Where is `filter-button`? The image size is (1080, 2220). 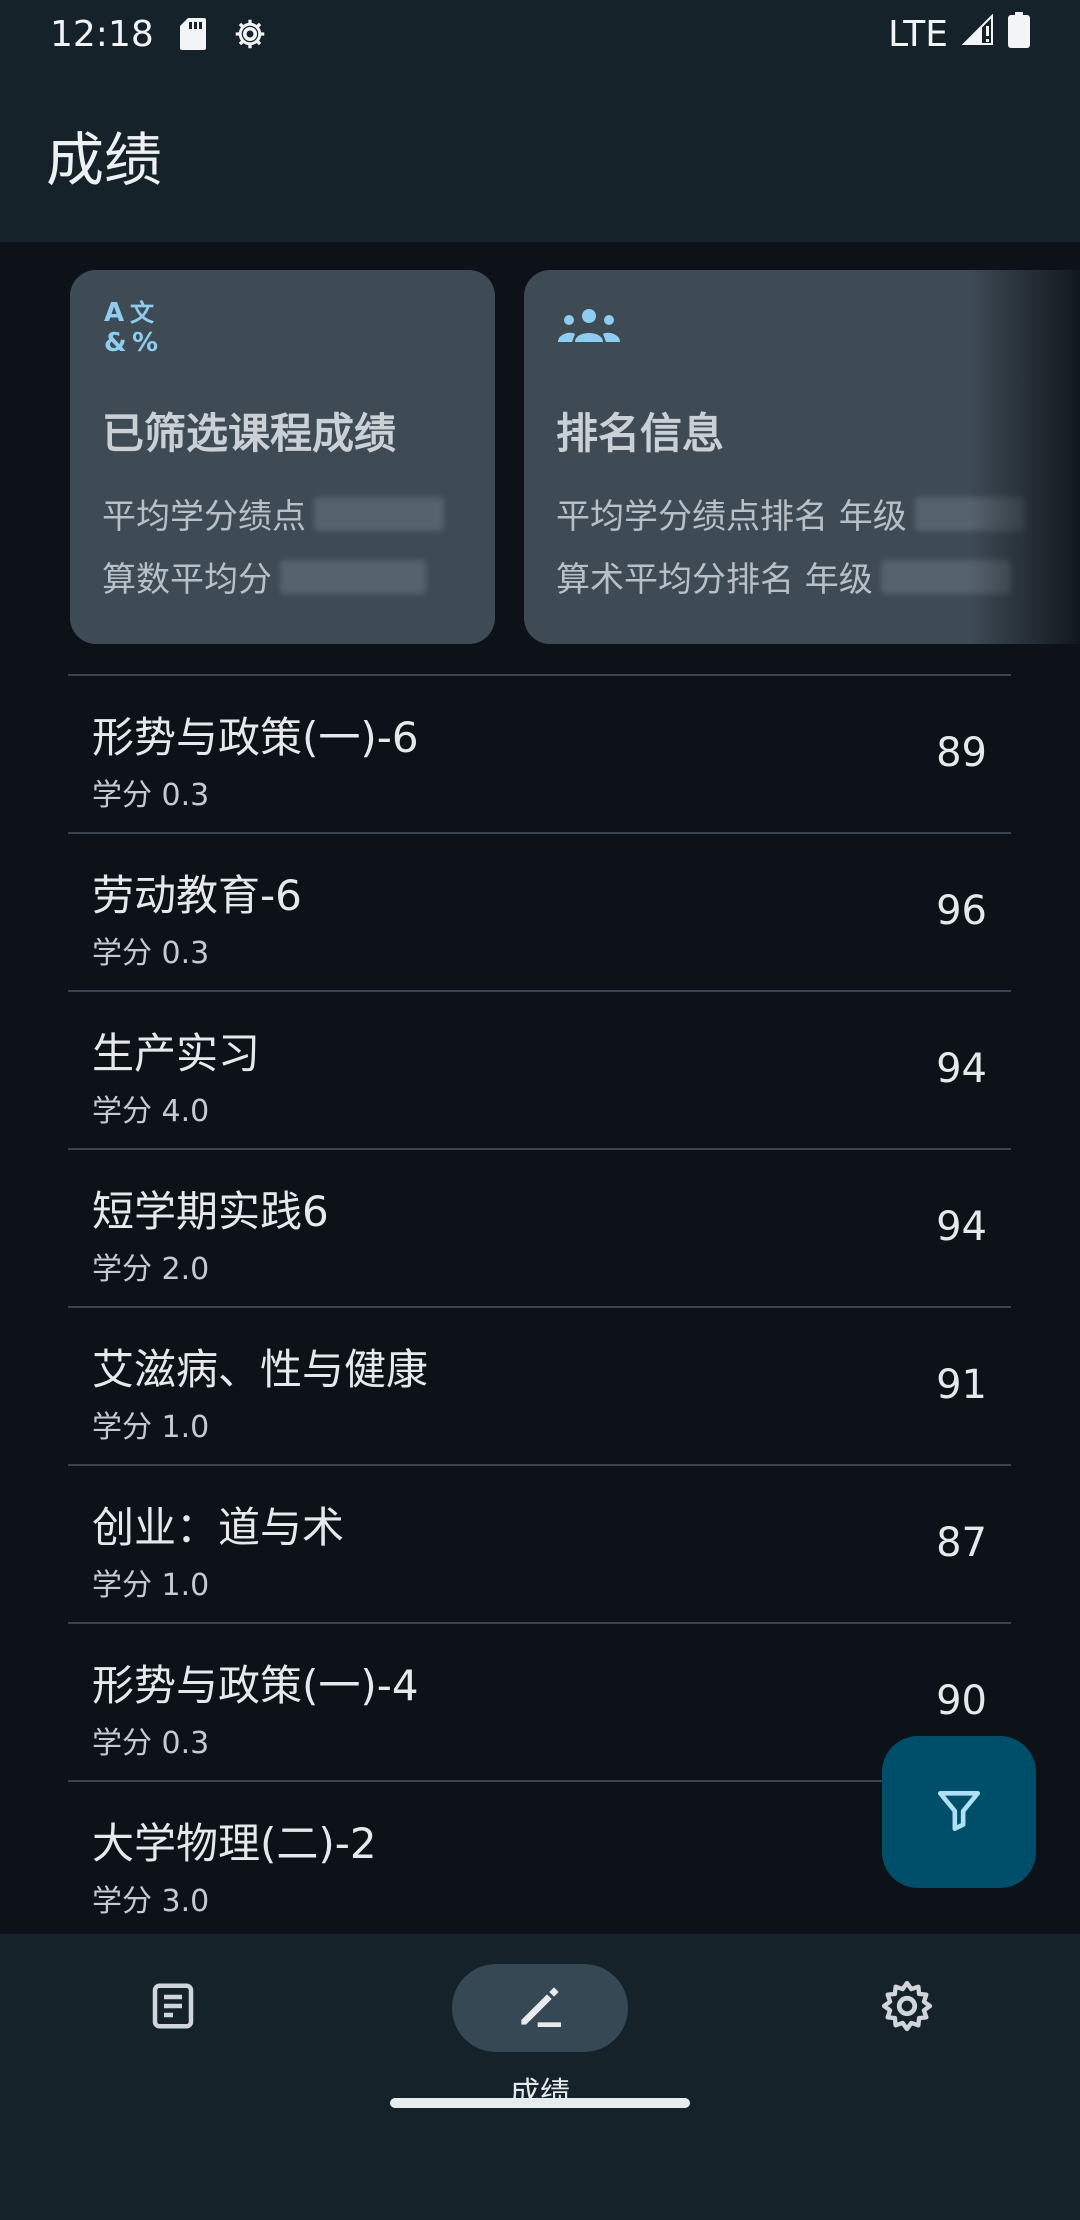
filter-button is located at coordinates (959, 1812).